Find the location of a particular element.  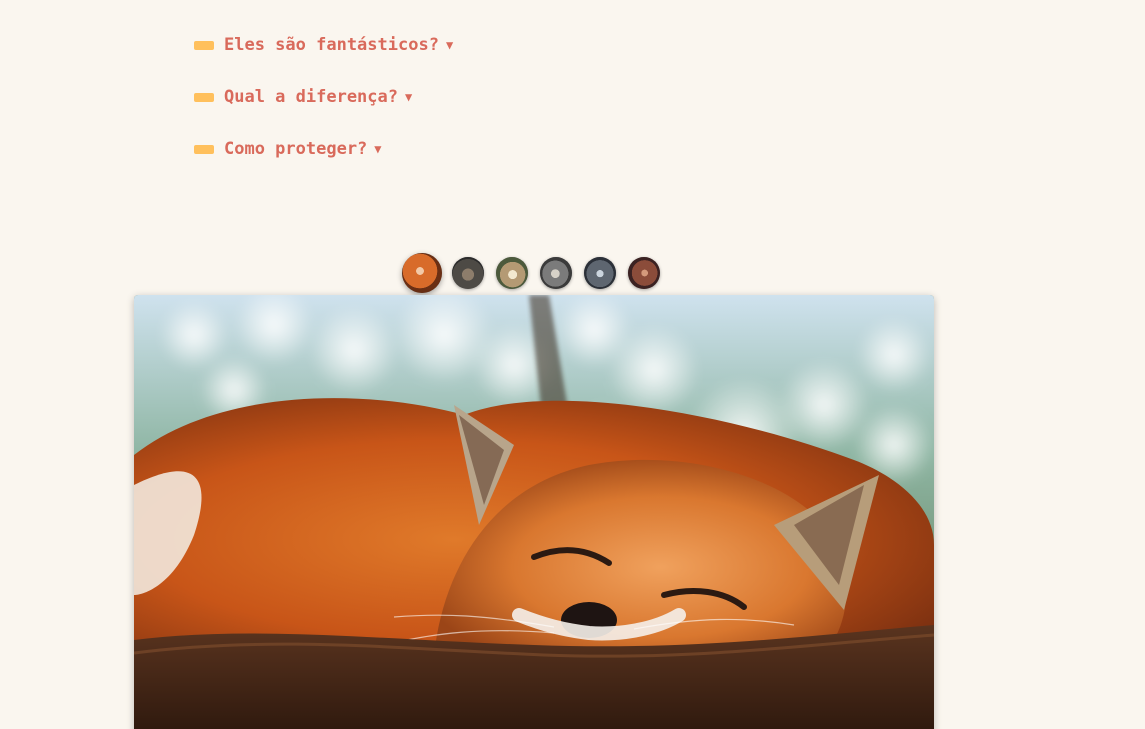

thumbnail-animal-2-icon is located at coordinates (468, 273).